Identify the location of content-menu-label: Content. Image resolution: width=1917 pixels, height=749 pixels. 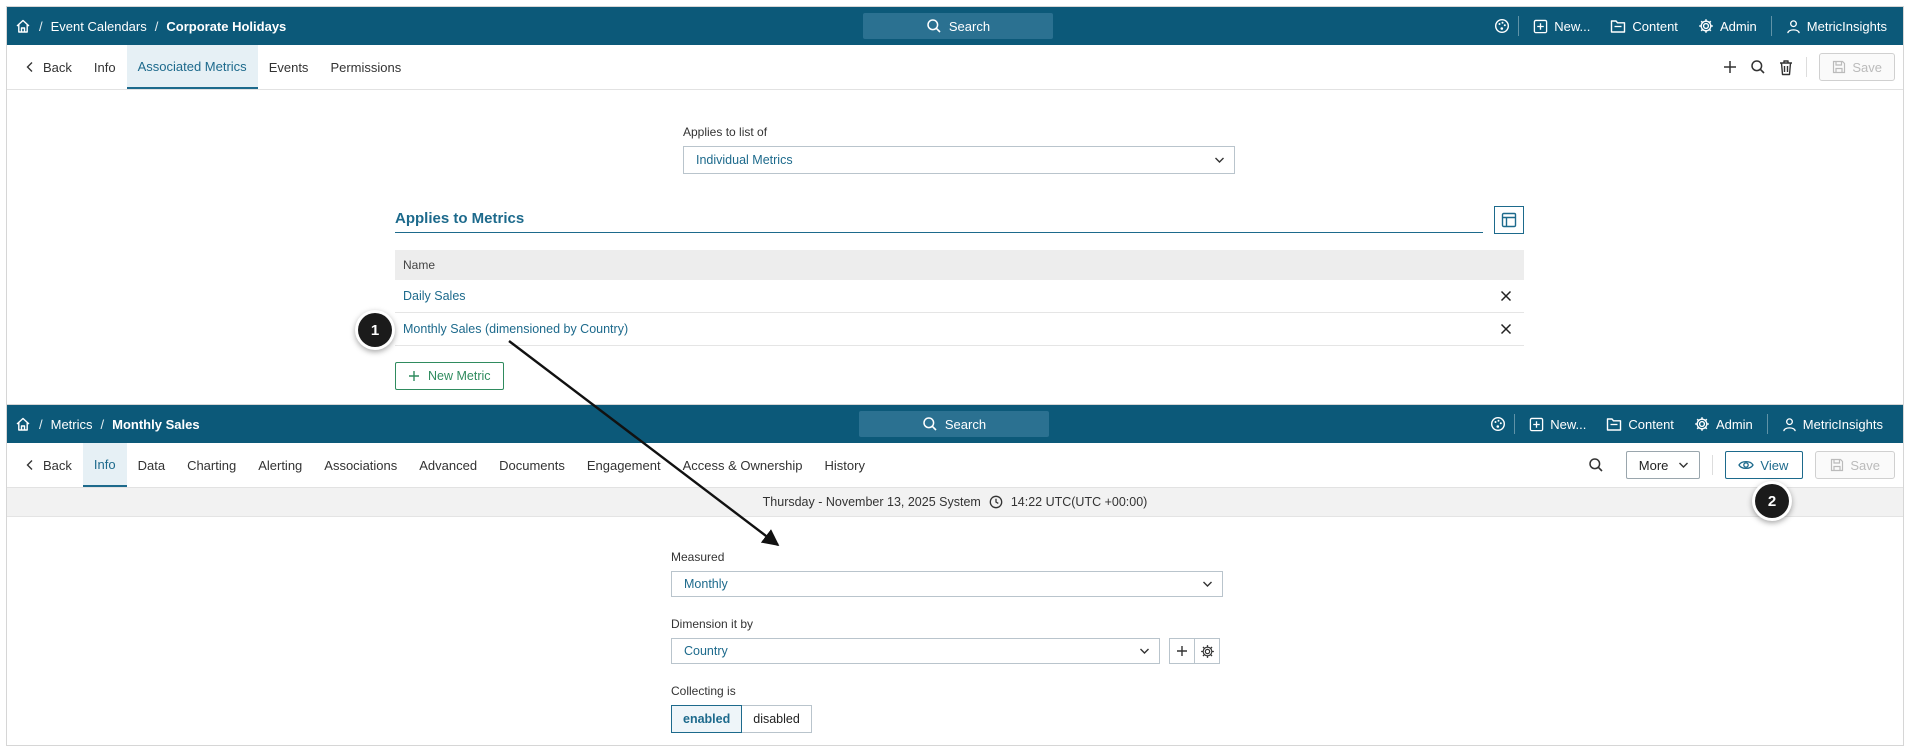
(1651, 424).